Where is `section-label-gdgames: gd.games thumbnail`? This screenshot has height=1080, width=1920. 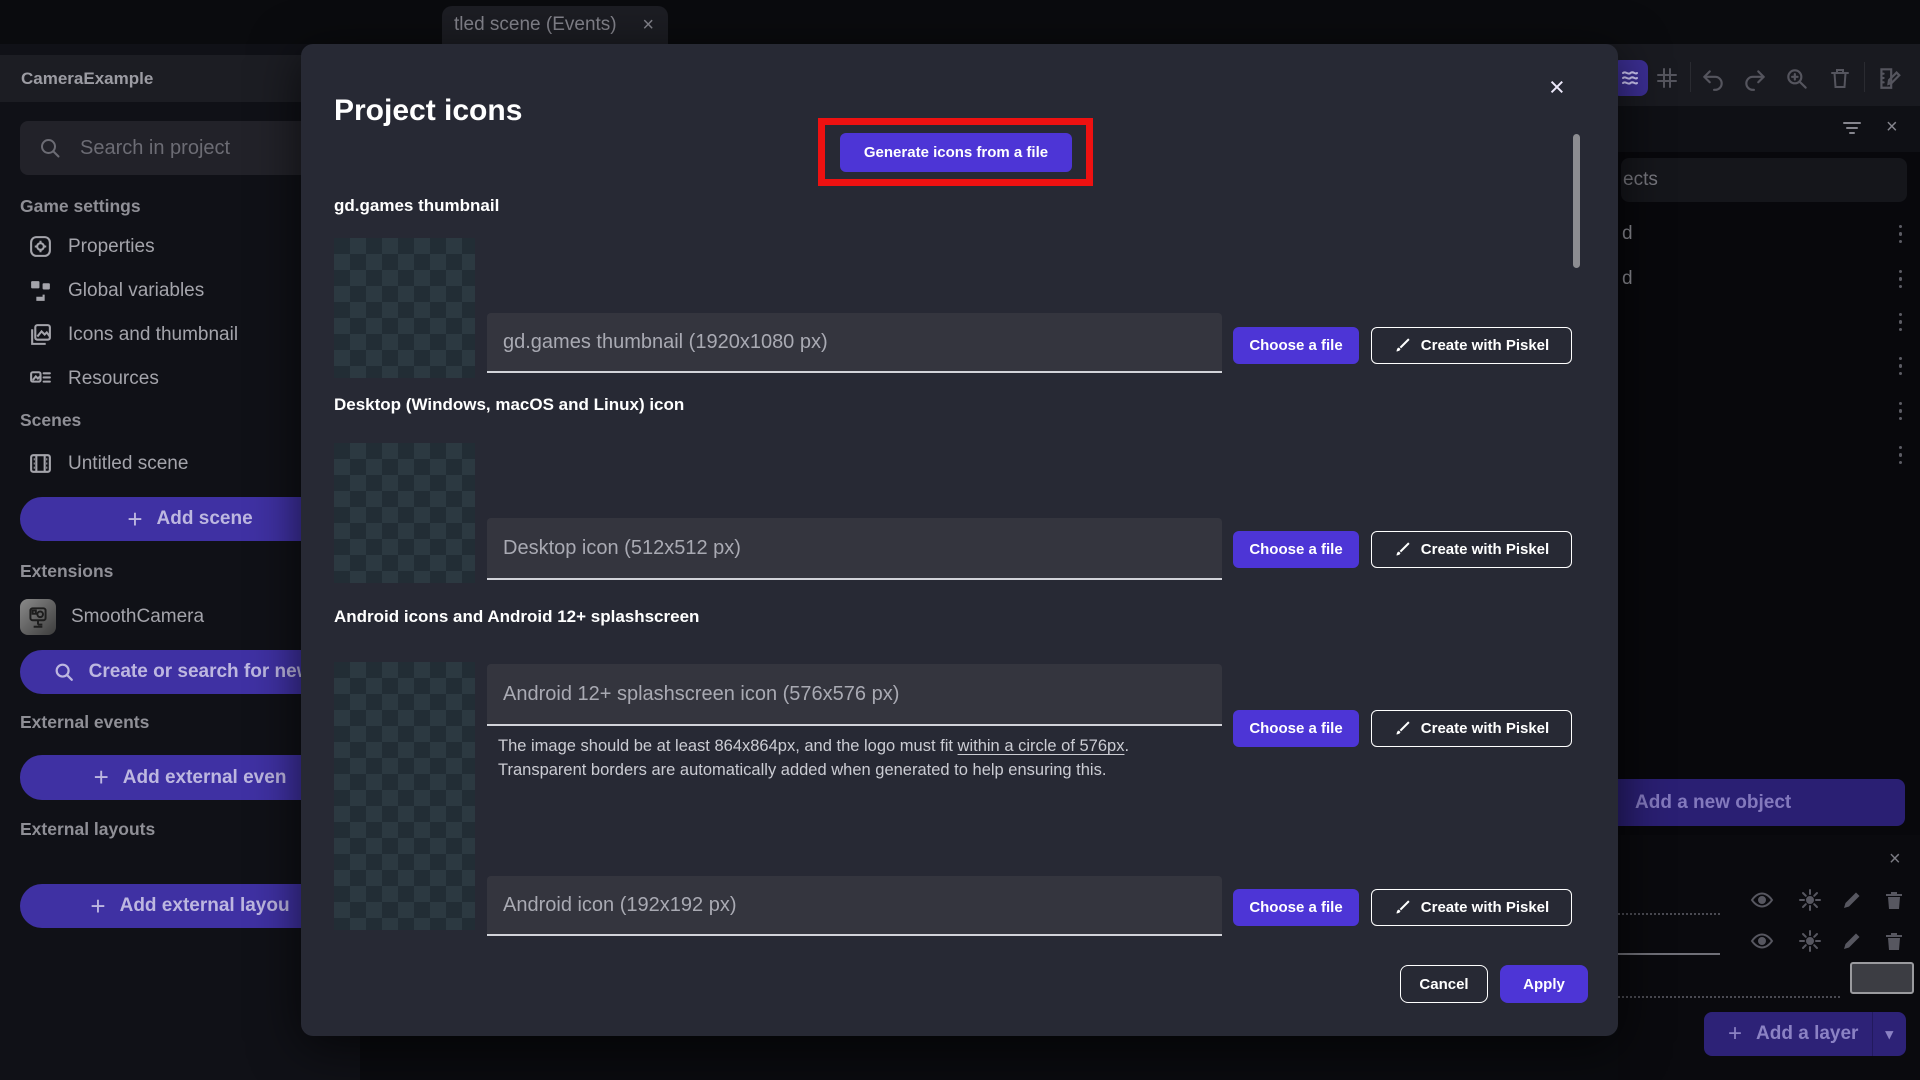 section-label-gdgames: gd.games thumbnail is located at coordinates (417, 205).